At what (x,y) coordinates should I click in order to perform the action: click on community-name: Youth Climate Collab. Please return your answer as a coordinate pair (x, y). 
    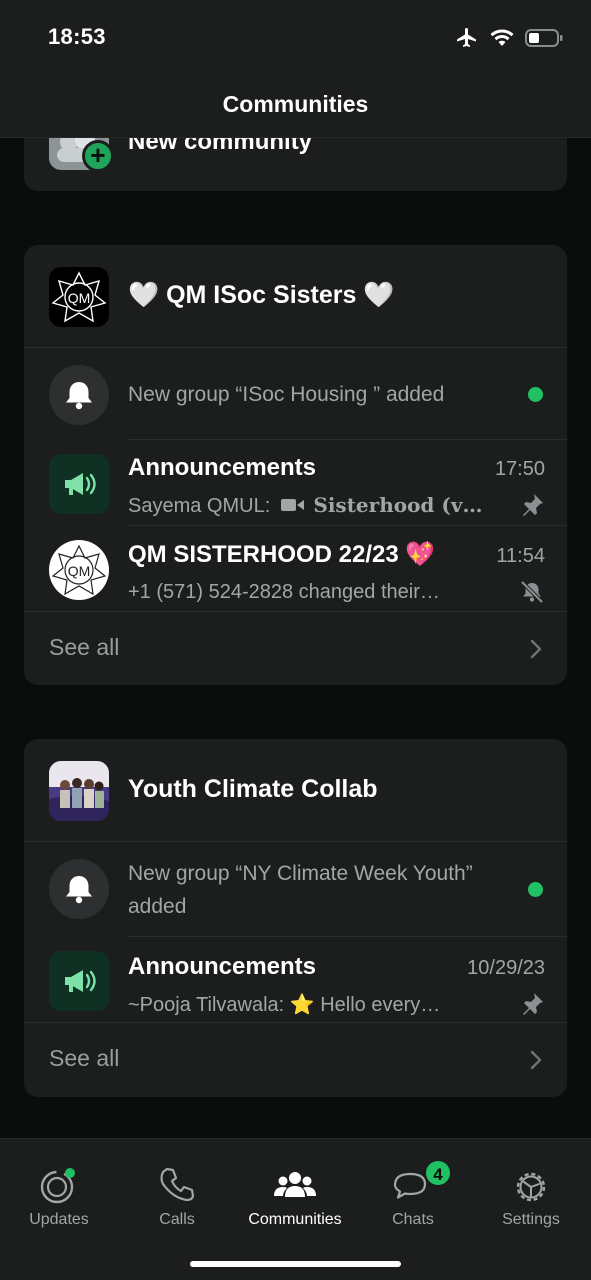
    Looking at the image, I should click on (253, 789).